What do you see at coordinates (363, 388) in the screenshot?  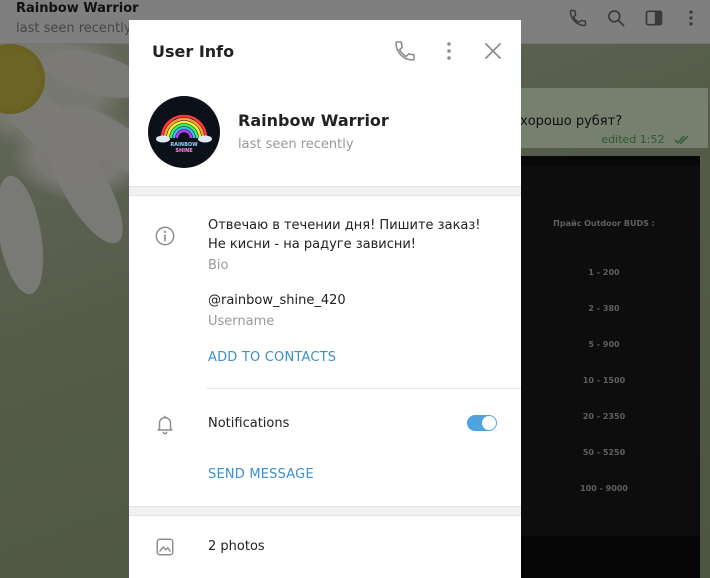 I see `divider` at bounding box center [363, 388].